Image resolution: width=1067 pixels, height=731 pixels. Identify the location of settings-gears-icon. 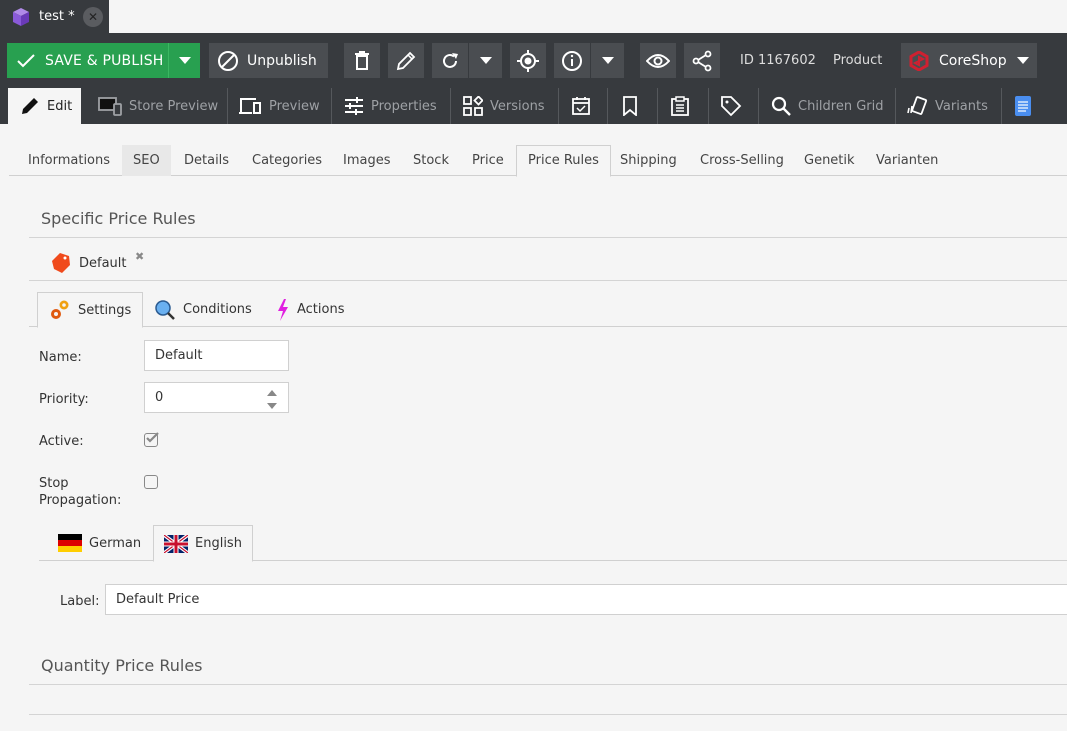
(60, 309).